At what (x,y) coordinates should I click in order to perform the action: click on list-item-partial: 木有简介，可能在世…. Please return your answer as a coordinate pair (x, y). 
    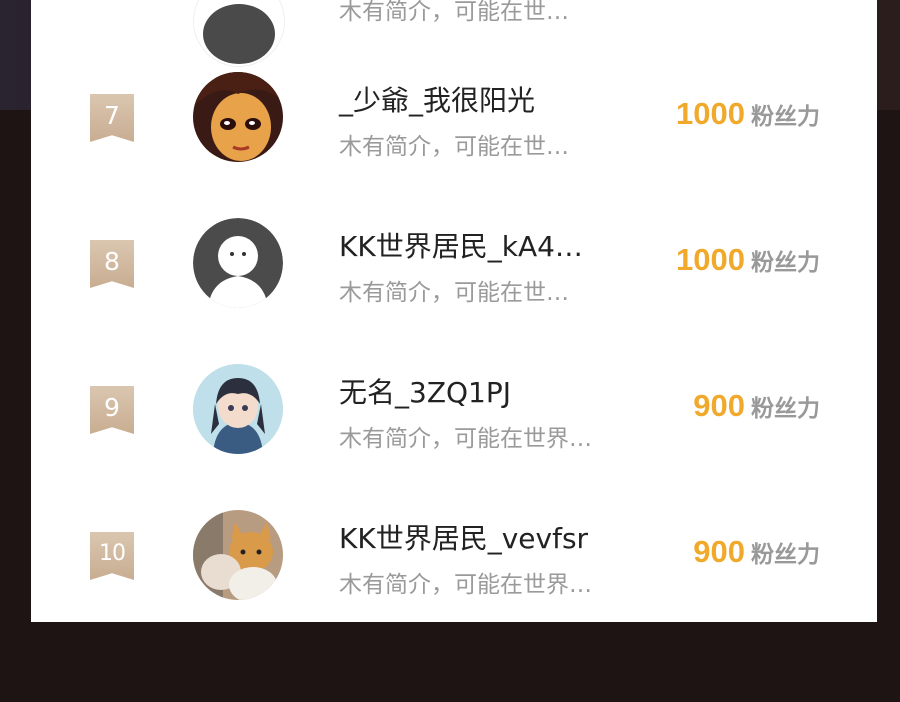
    Looking at the image, I should click on (454, 33).